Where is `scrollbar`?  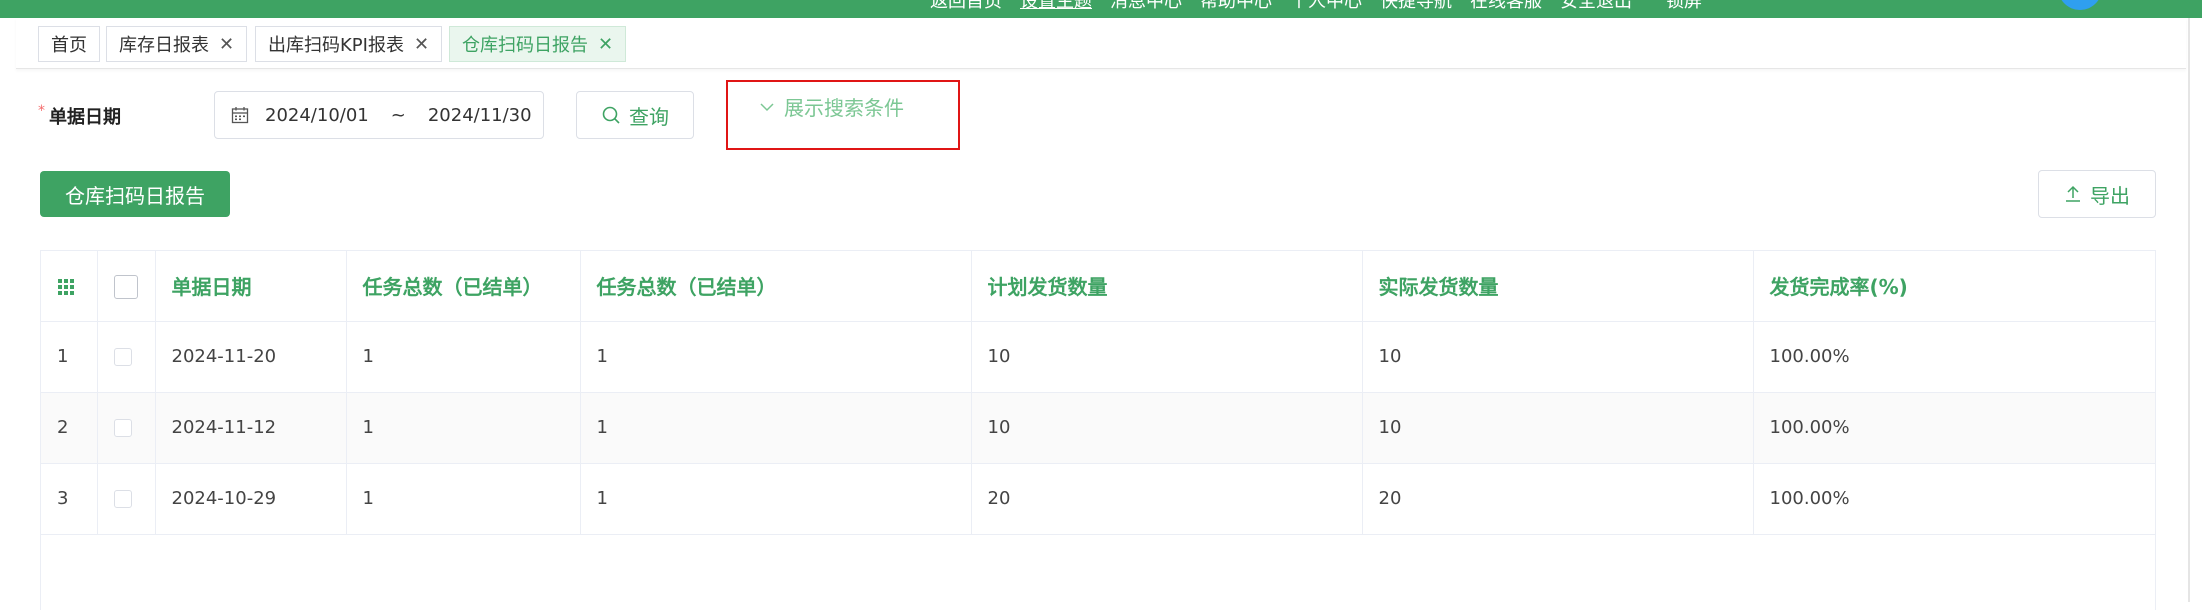
scrollbar is located at coordinates (2189, 310).